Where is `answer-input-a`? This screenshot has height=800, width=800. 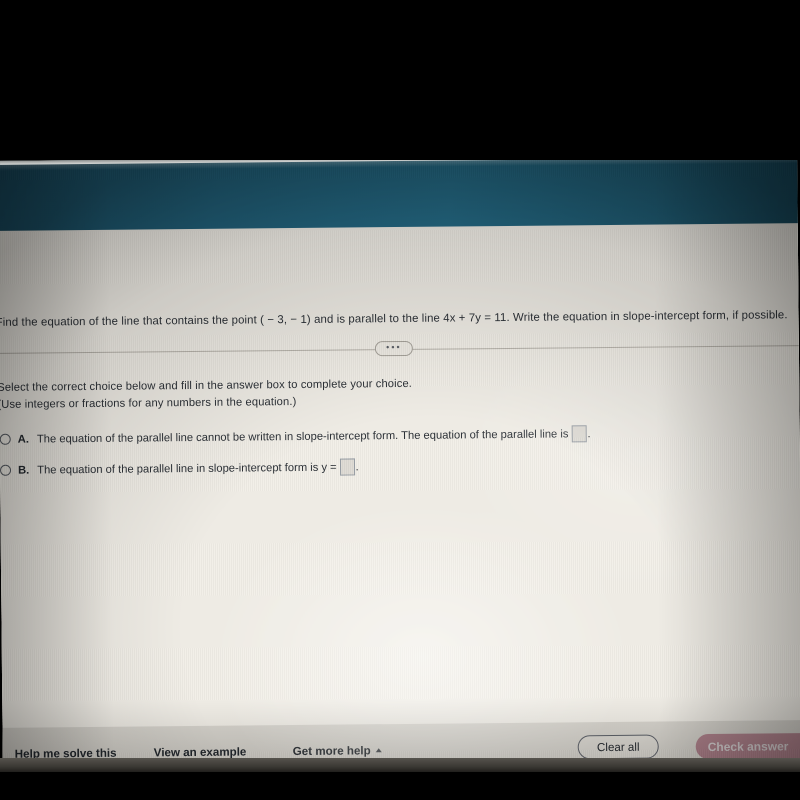
answer-input-a is located at coordinates (579, 434).